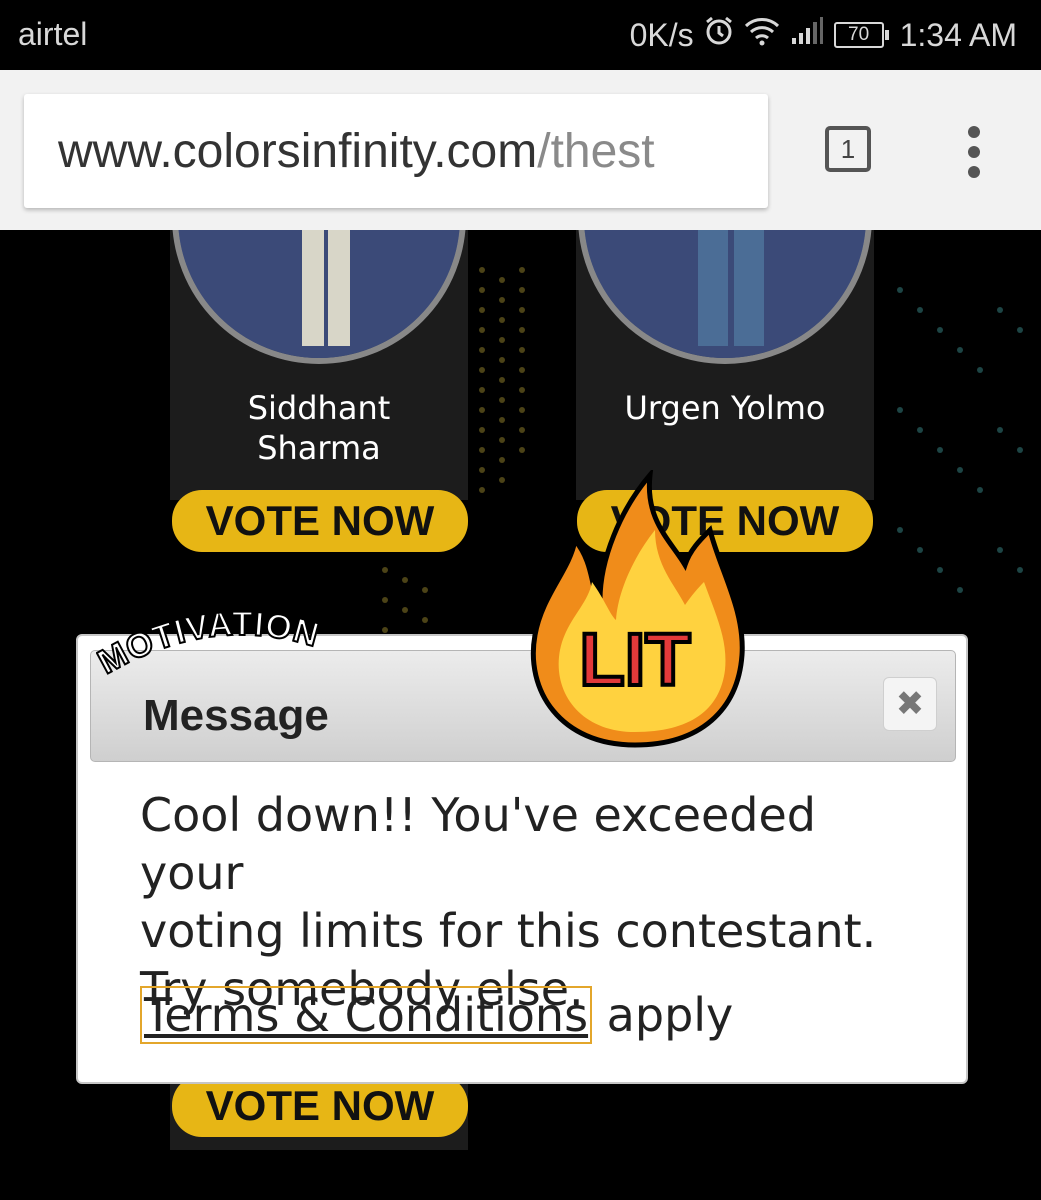 The width and height of the screenshot is (1041, 1200). I want to click on contestant-name: Urgen Yolmo, so click(725, 408).